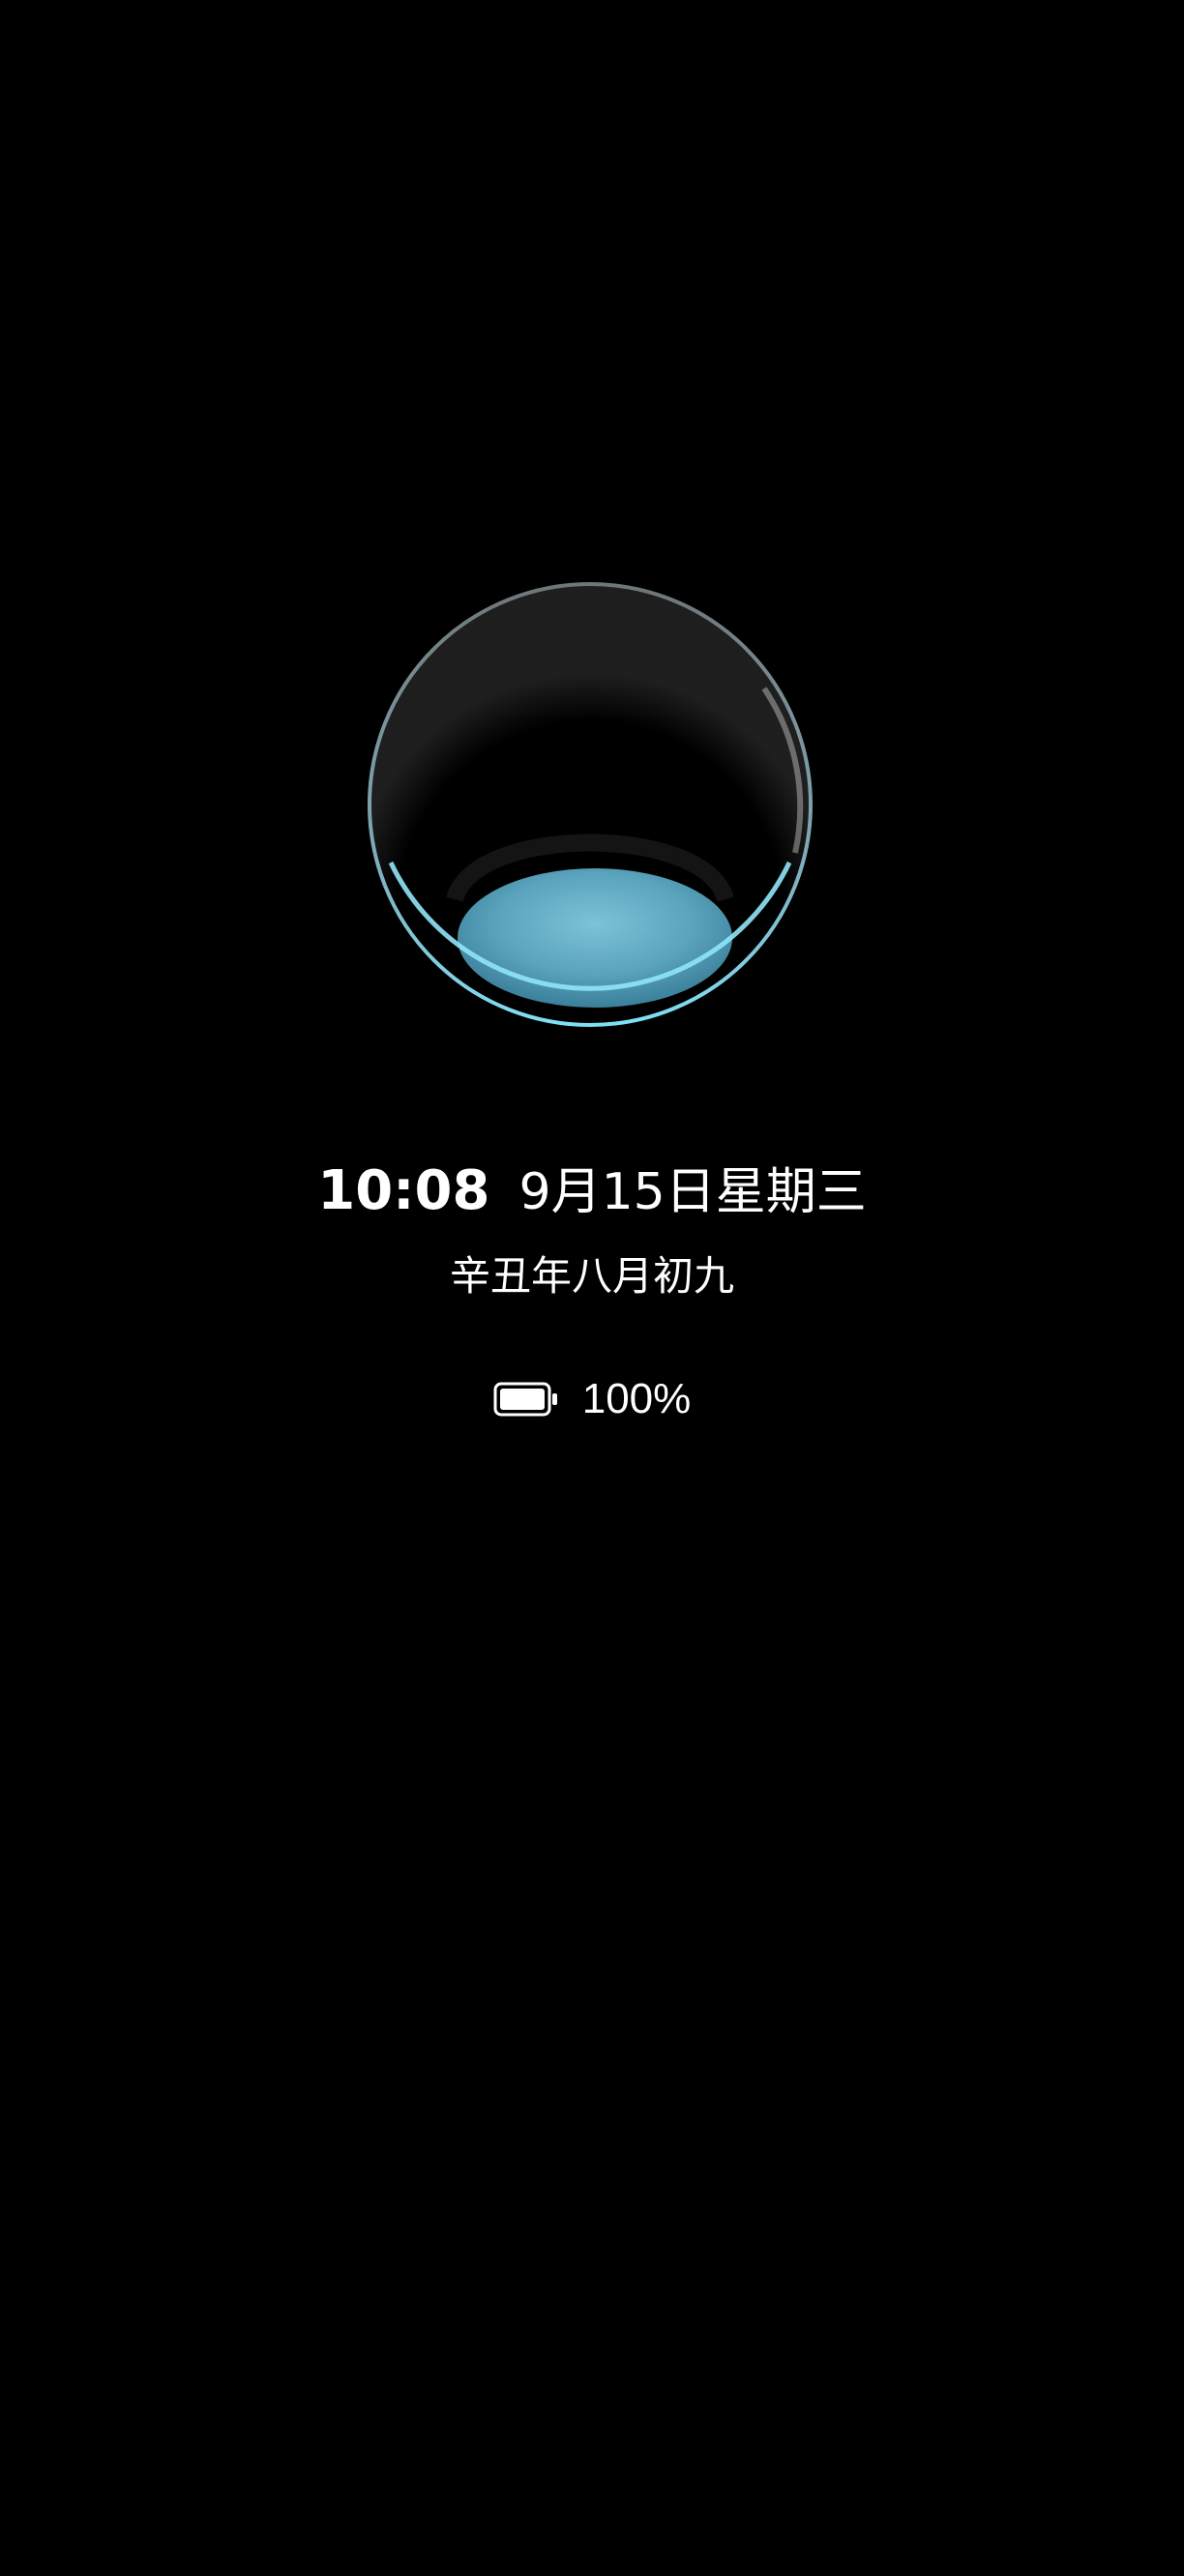  Describe the element at coordinates (526, 1399) in the screenshot. I see `battery-full-icon` at that location.